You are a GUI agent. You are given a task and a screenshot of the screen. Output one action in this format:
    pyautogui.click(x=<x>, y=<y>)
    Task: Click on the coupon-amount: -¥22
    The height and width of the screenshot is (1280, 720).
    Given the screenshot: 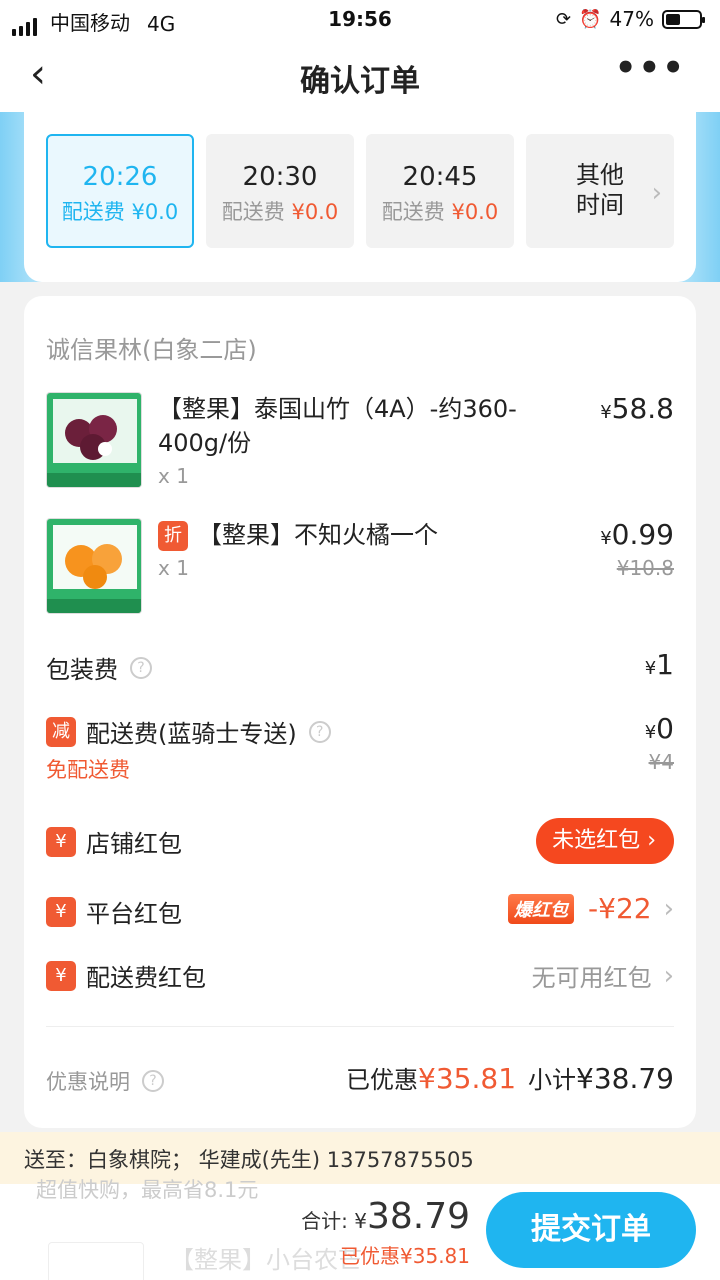 What is the action you would take?
    pyautogui.click(x=620, y=908)
    